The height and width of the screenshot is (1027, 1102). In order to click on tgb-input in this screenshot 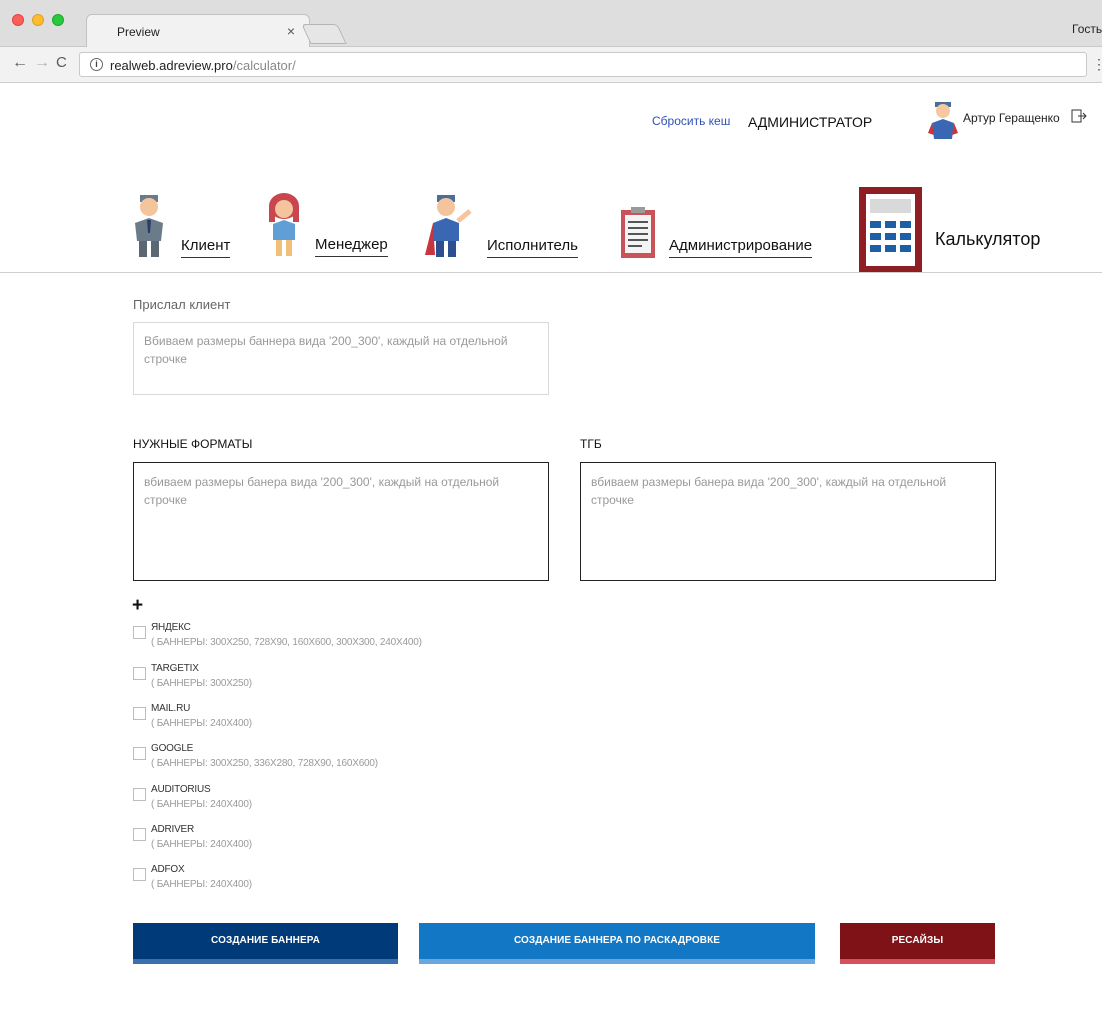, I will do `click(788, 521)`.